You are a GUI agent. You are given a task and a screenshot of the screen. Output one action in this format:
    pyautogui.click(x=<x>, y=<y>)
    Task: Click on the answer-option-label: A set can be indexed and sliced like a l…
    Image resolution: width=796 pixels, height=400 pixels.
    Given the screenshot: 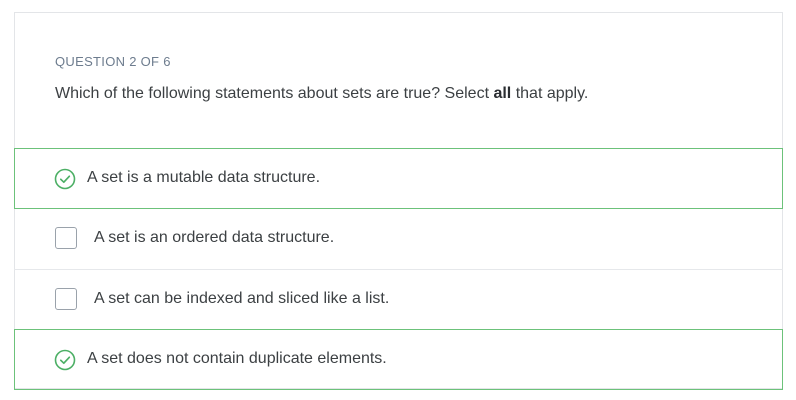 What is the action you would take?
    pyautogui.click(x=242, y=298)
    